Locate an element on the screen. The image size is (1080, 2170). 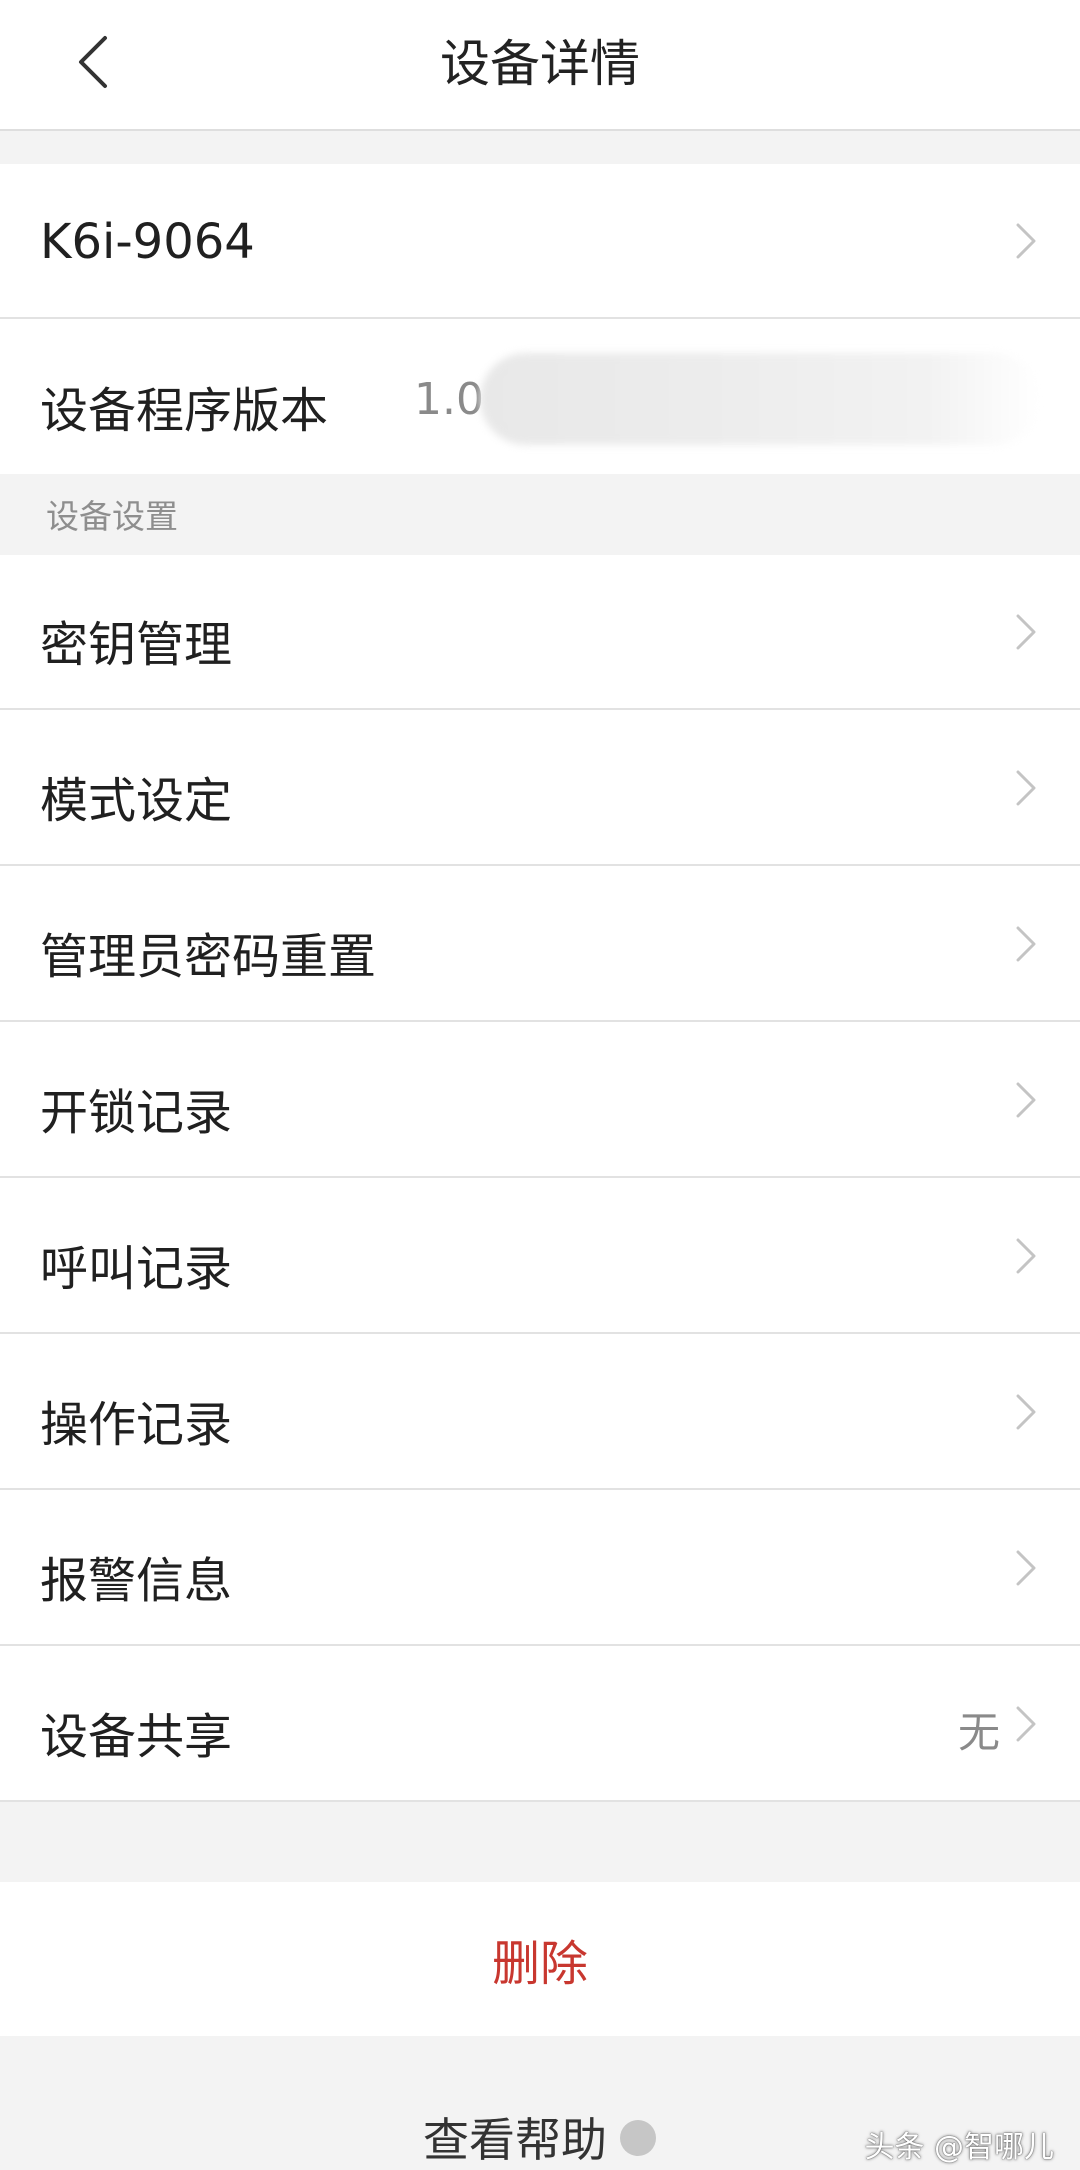
device-name: K6i-9064 is located at coordinates (147, 242).